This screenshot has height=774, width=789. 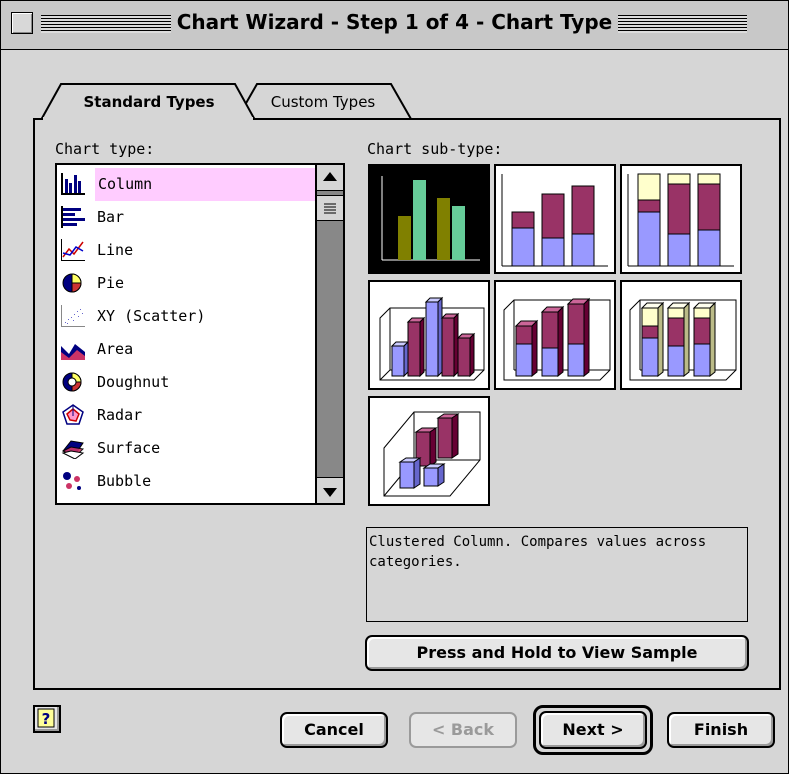 What do you see at coordinates (148, 118) in the screenshot?
I see `tab-join` at bounding box center [148, 118].